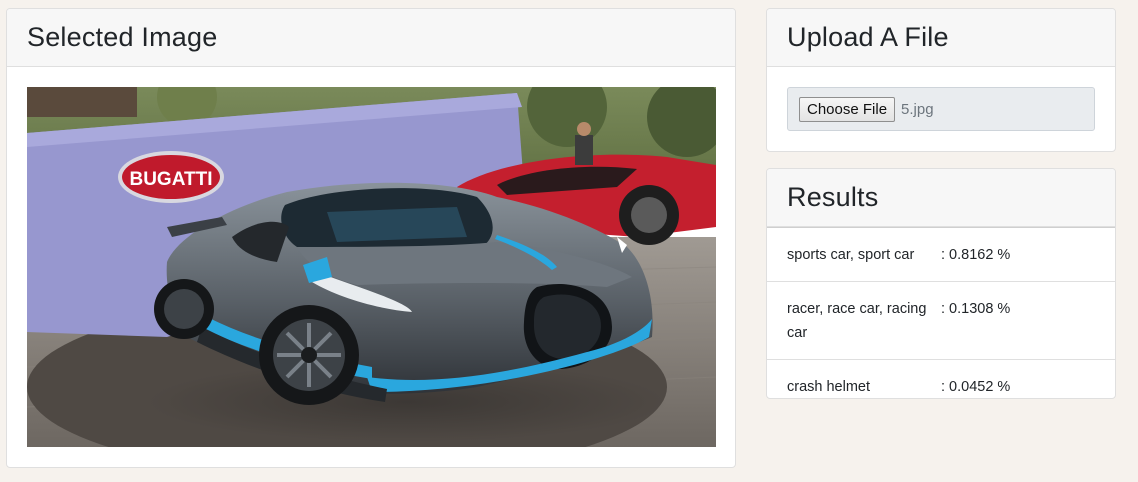 The width and height of the screenshot is (1138, 482). I want to click on selected-image-header: Selected Image, so click(371, 38).